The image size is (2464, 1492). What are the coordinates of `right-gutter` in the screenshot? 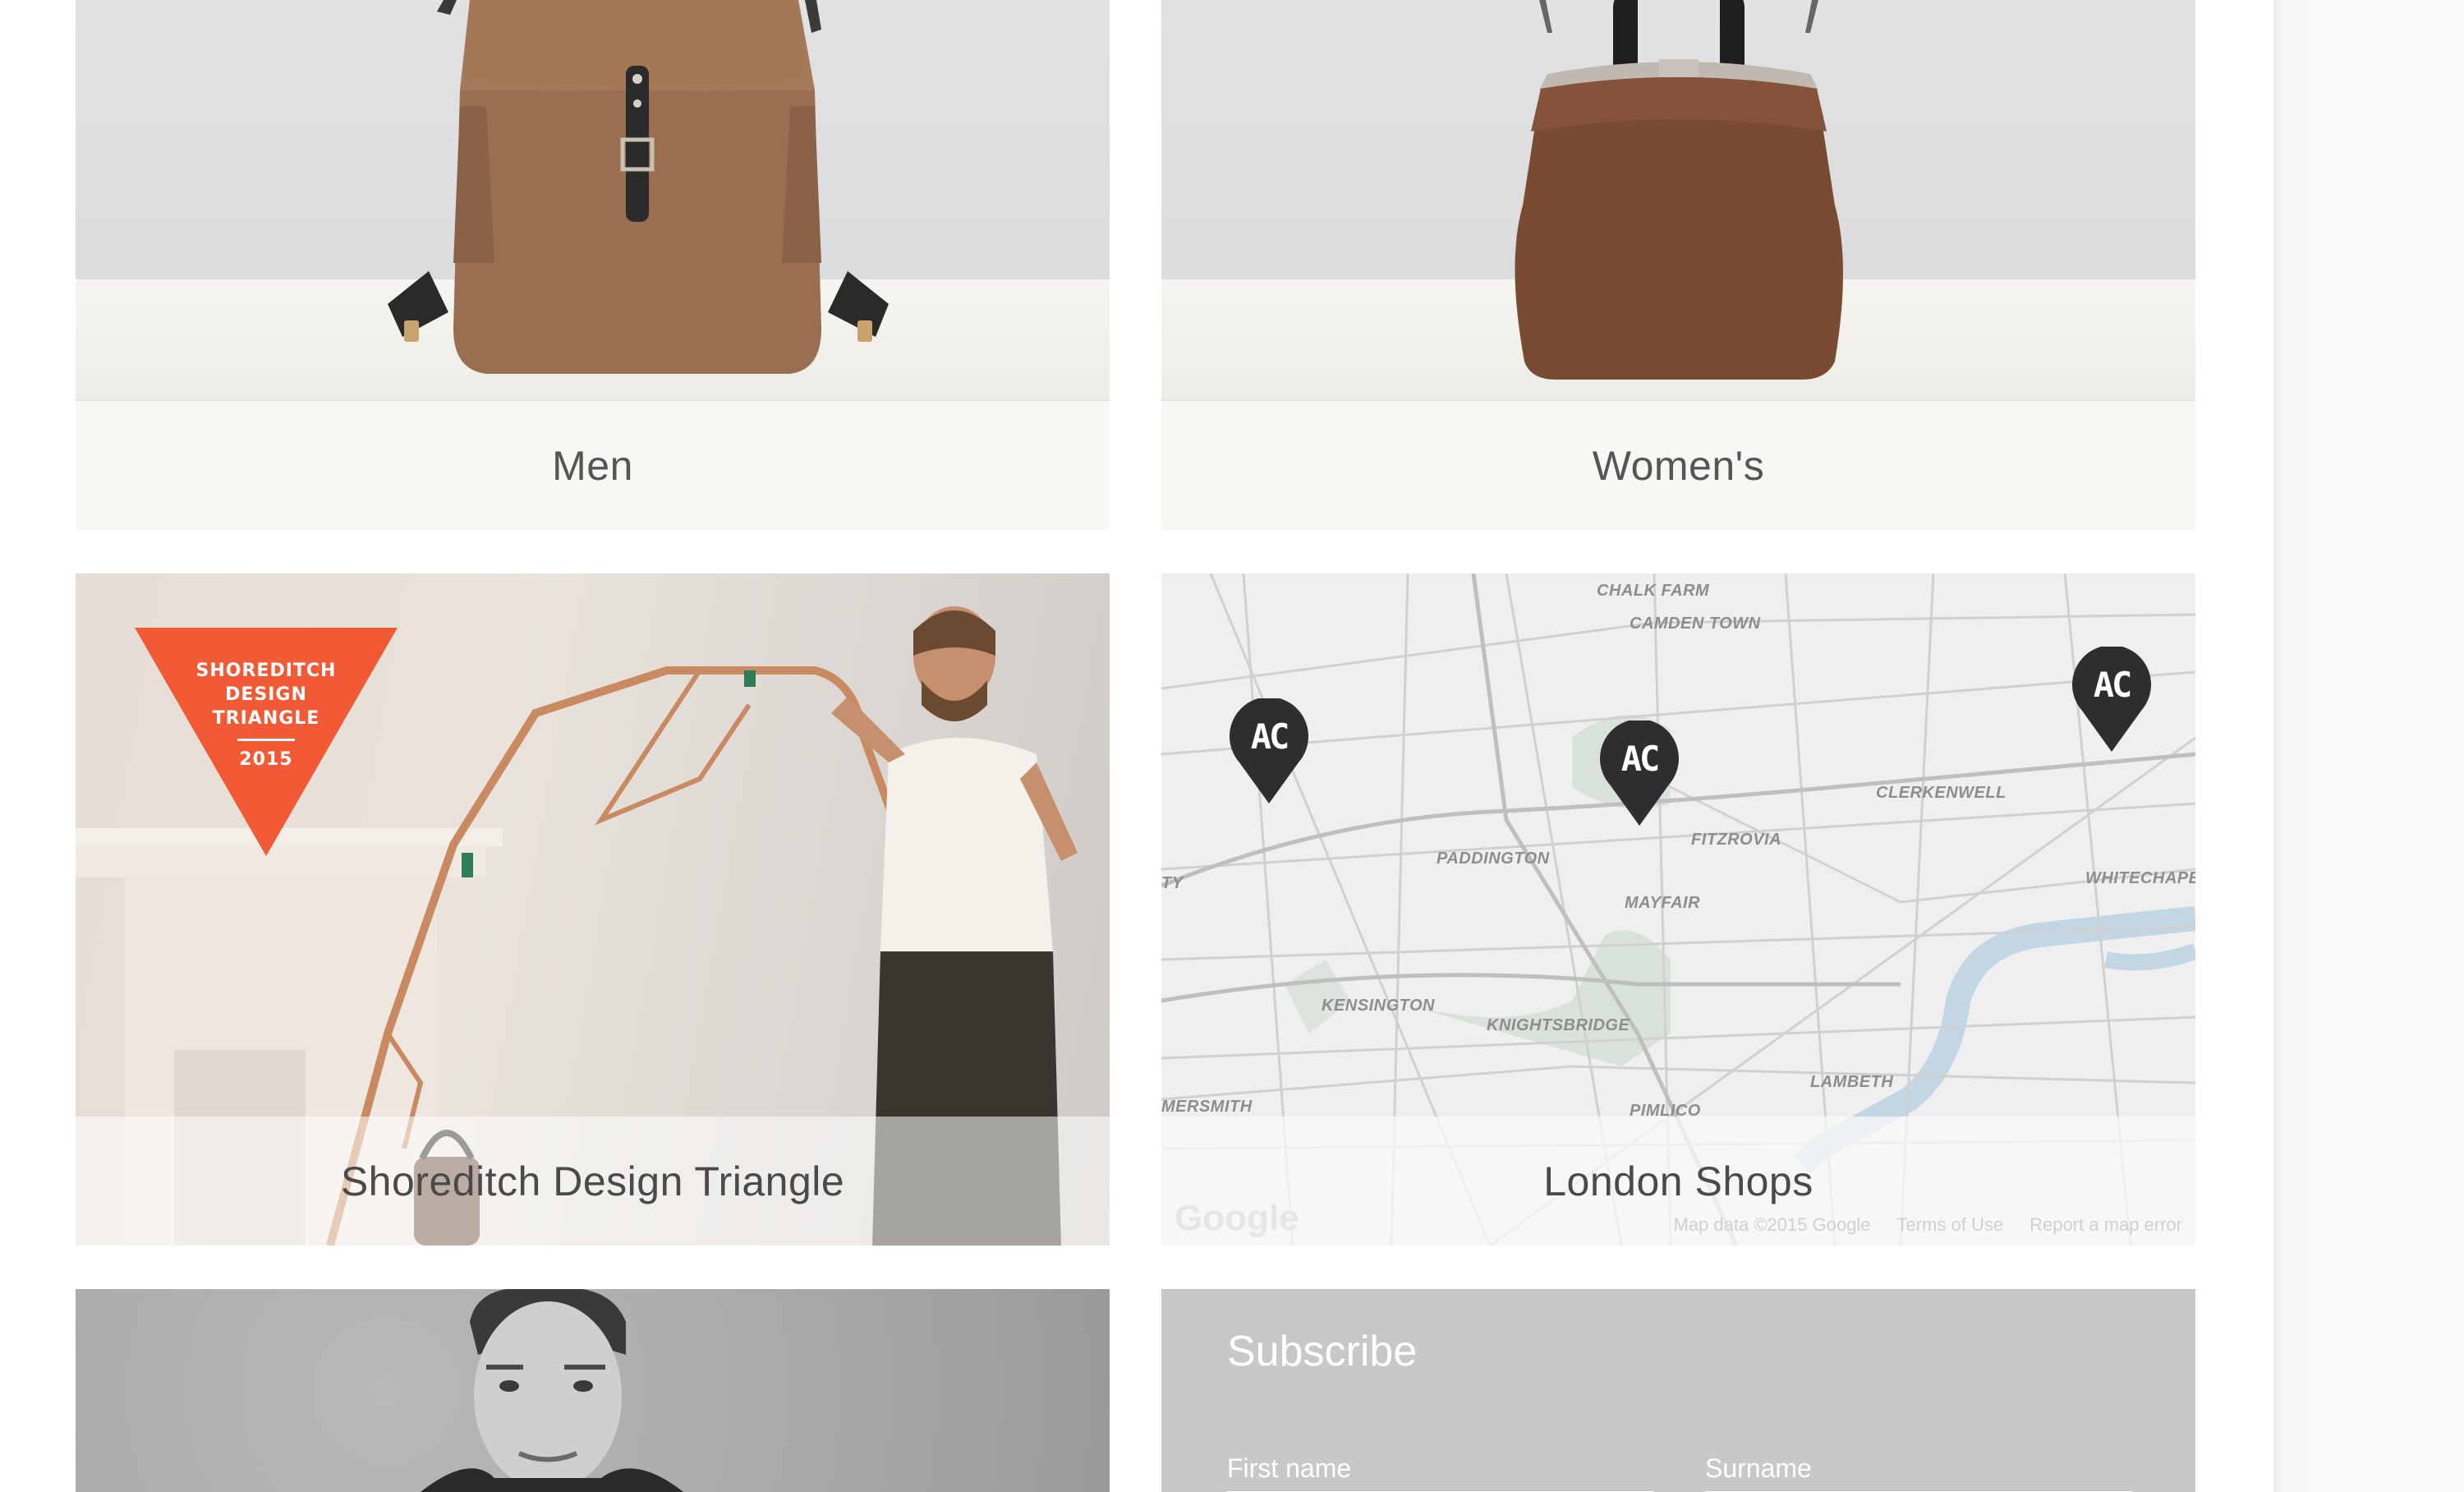 It's located at (2368, 746).